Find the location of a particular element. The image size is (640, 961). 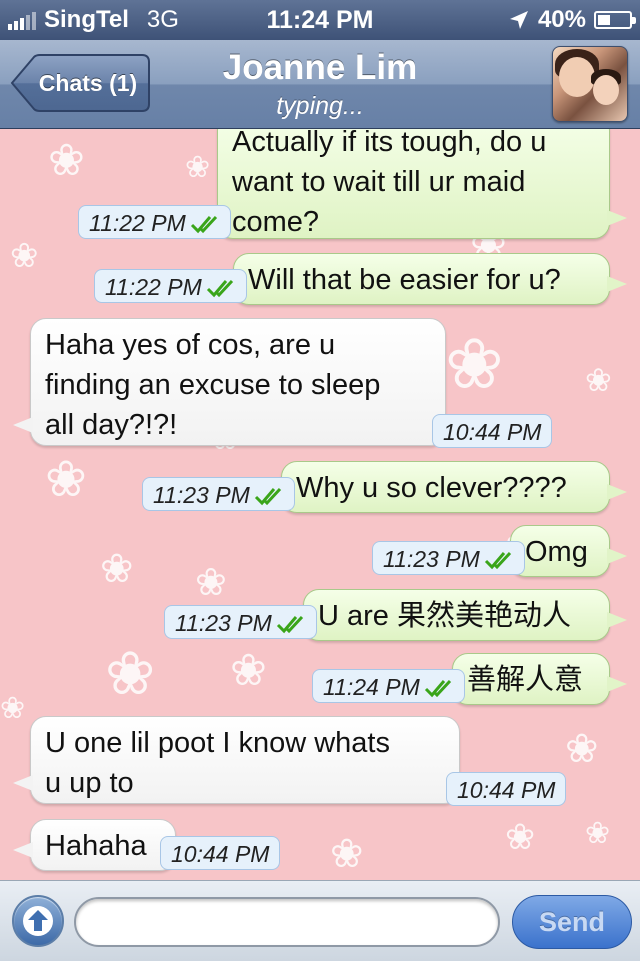

message-input-bar: Send is located at coordinates (320, 920).